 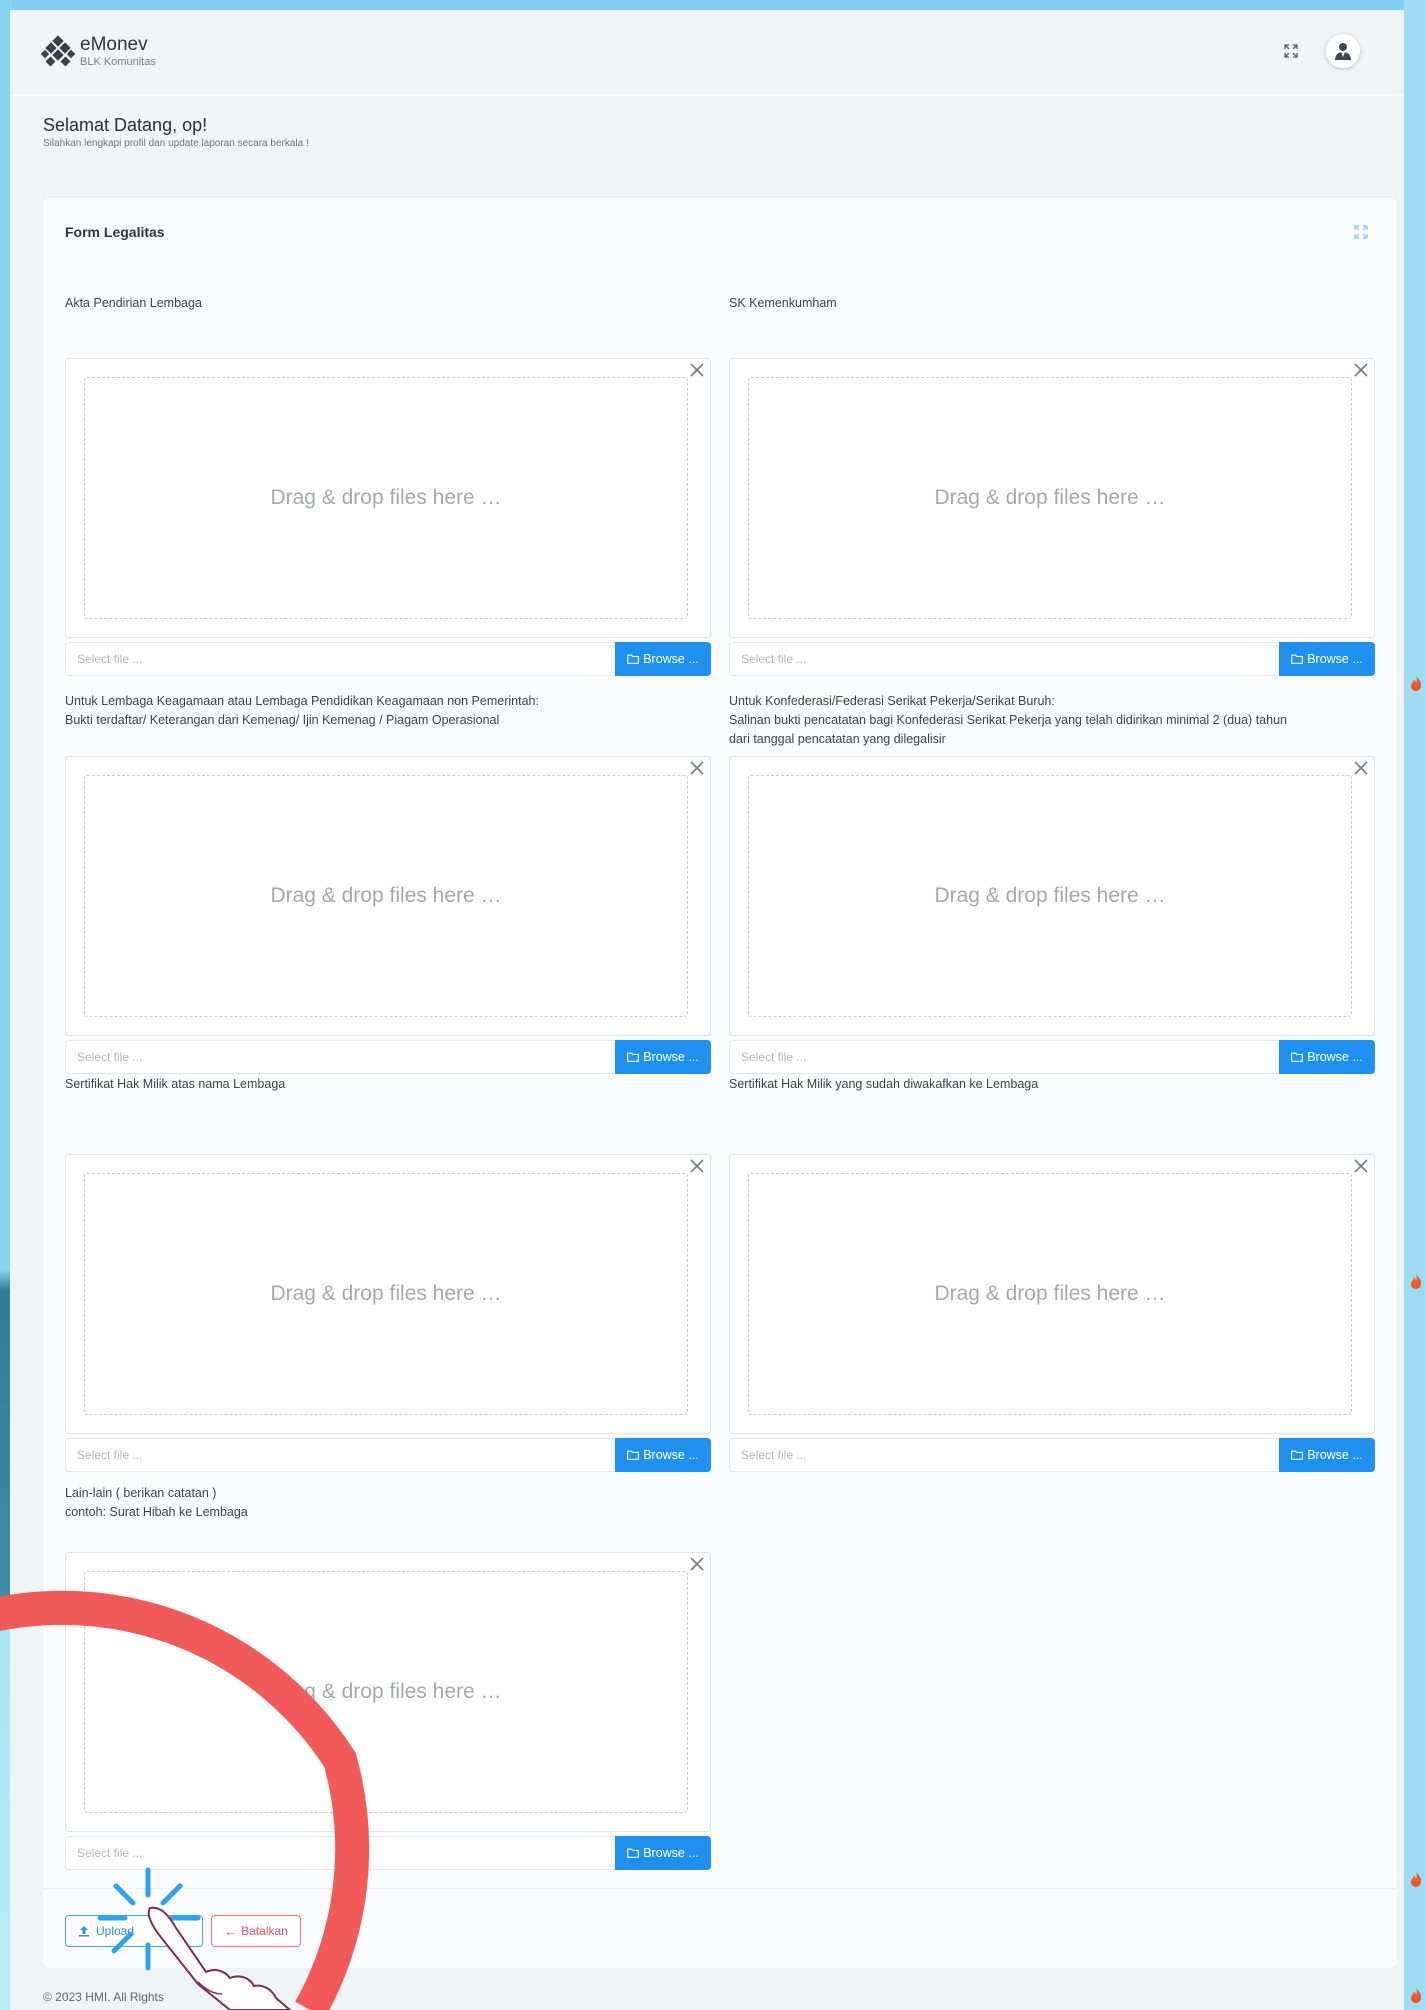 What do you see at coordinates (84, 1931) in the screenshot?
I see `upload-icon` at bounding box center [84, 1931].